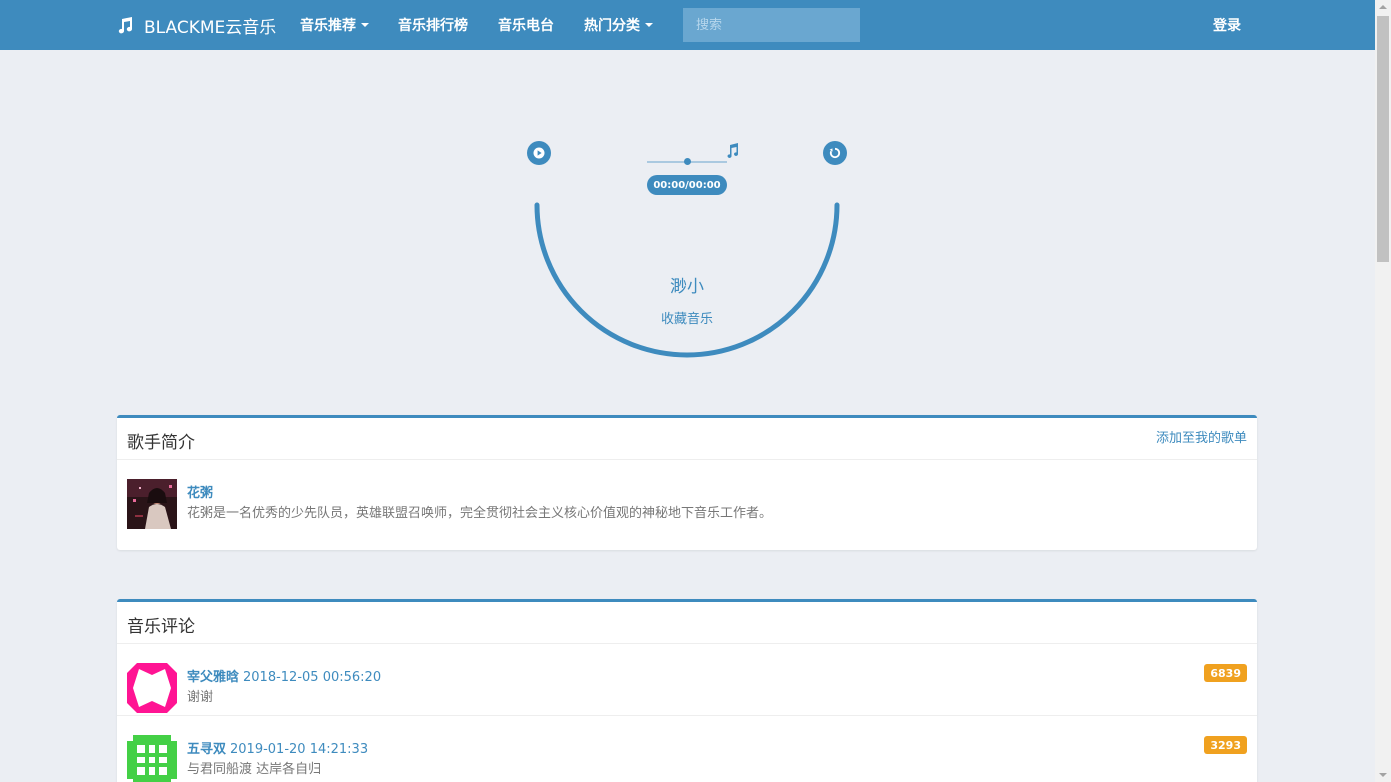 This screenshot has width=1391, height=782. I want to click on nav-categories: 热门分类, so click(618, 25).